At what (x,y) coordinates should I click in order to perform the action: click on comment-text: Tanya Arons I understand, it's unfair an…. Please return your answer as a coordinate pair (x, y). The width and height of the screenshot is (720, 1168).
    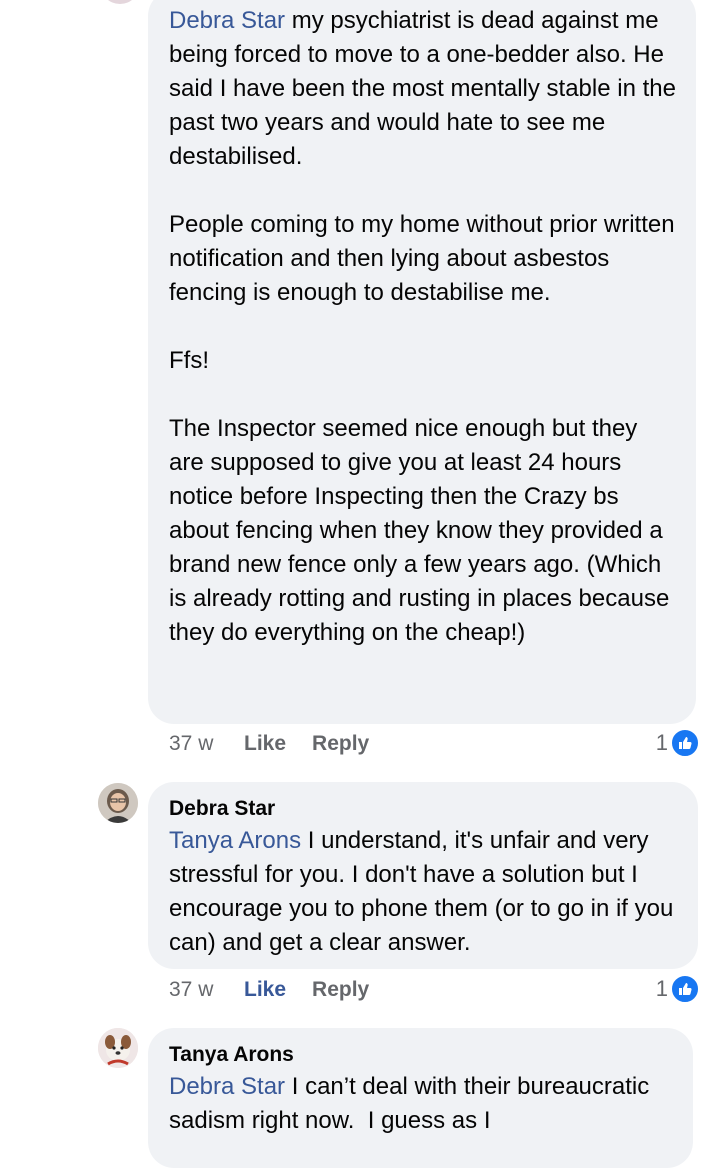
    Looking at the image, I should click on (424, 891).